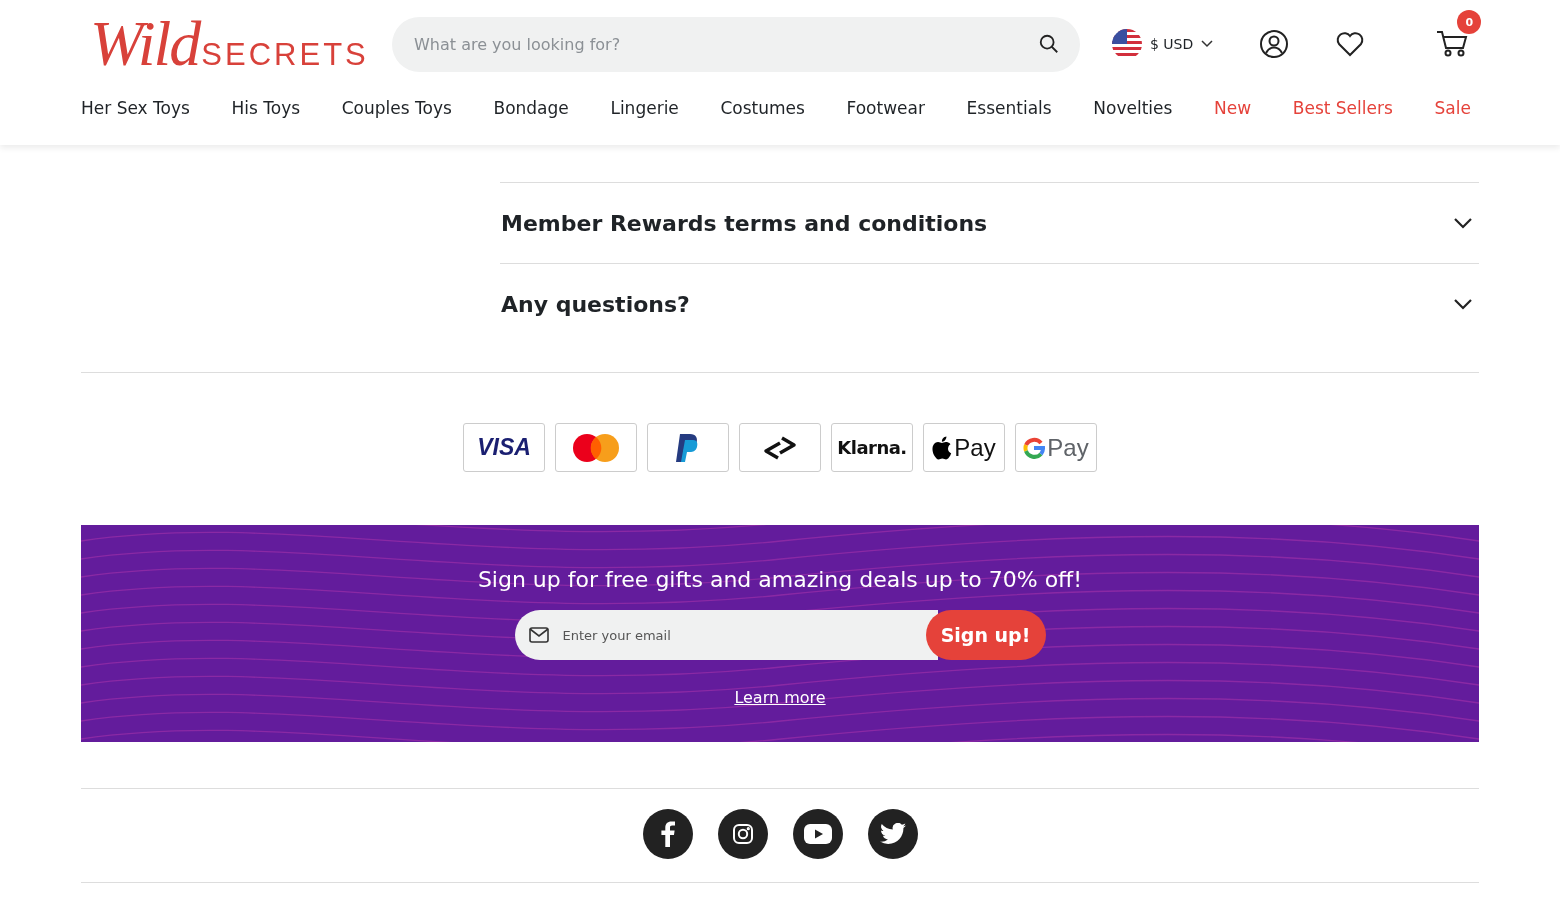 The width and height of the screenshot is (1560, 919). Describe the element at coordinates (1233, 108) in the screenshot. I see `nav-link: New` at that location.